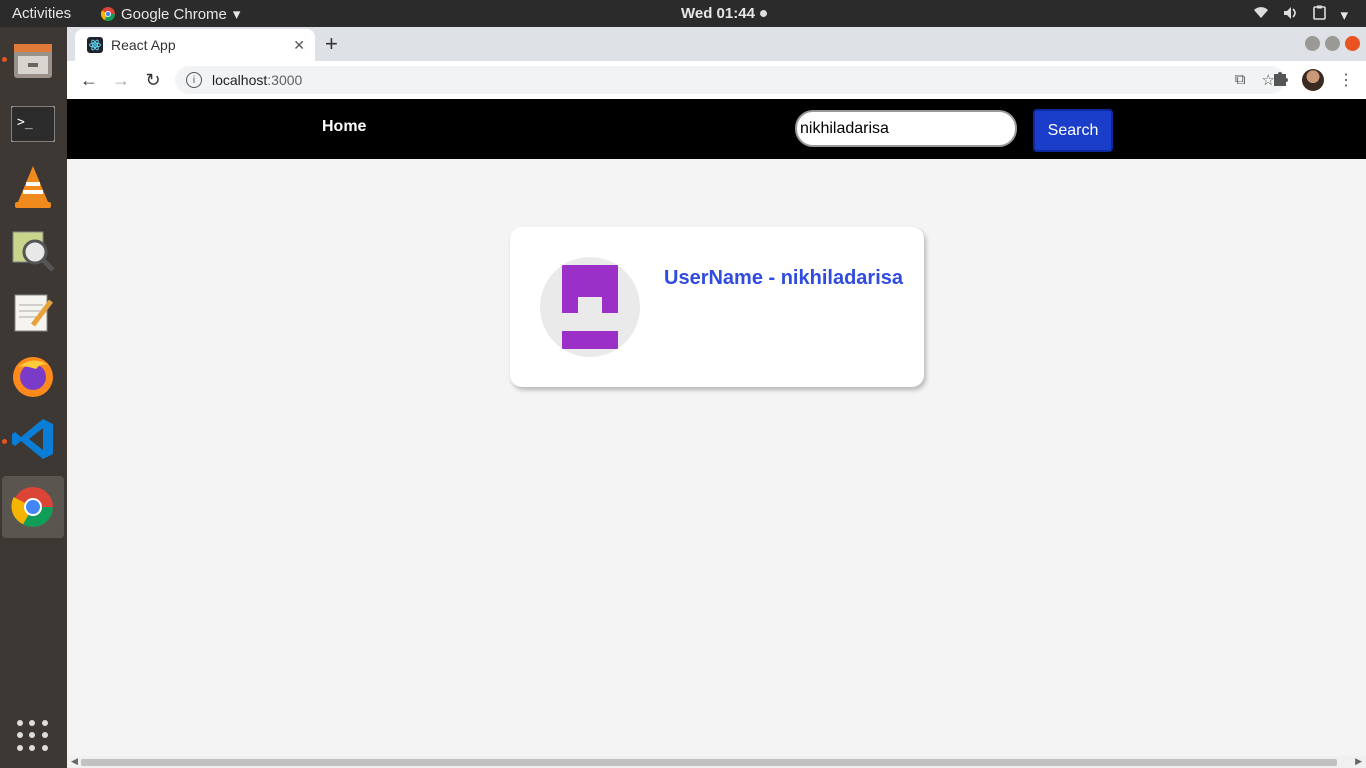 The height and width of the screenshot is (768, 1366). Describe the element at coordinates (33, 507) in the screenshot. I see `chrome-app-icon` at that location.